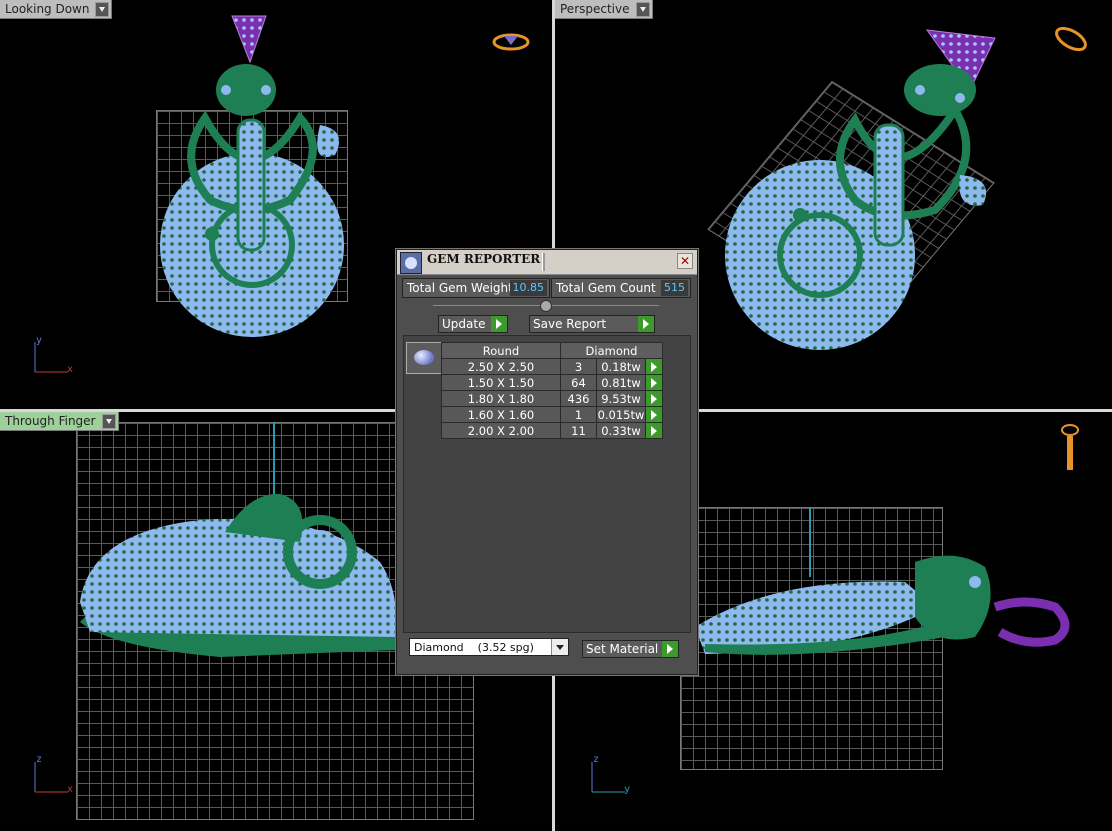  I want to click on total-gem-weight: Total Gem Weight 10.85, so click(476, 288).